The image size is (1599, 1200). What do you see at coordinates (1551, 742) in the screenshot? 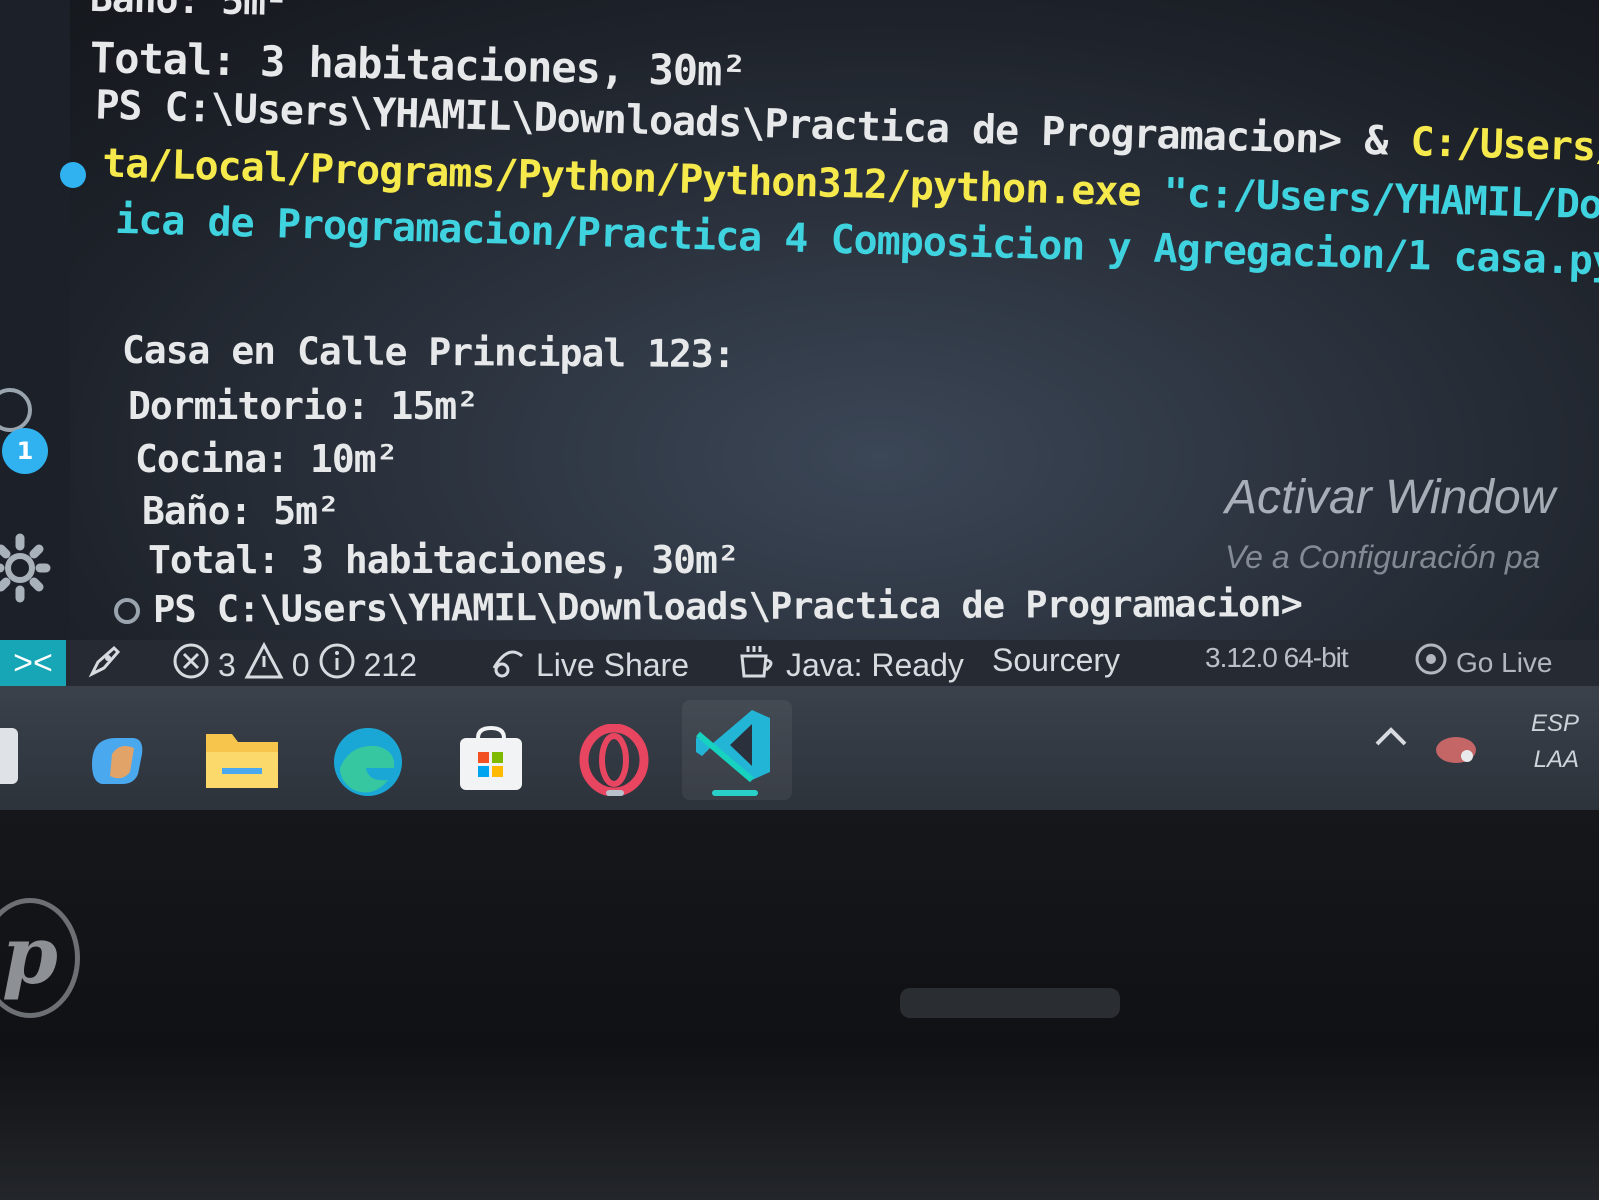
I see `input-language-indicator: ESP LAA` at bounding box center [1551, 742].